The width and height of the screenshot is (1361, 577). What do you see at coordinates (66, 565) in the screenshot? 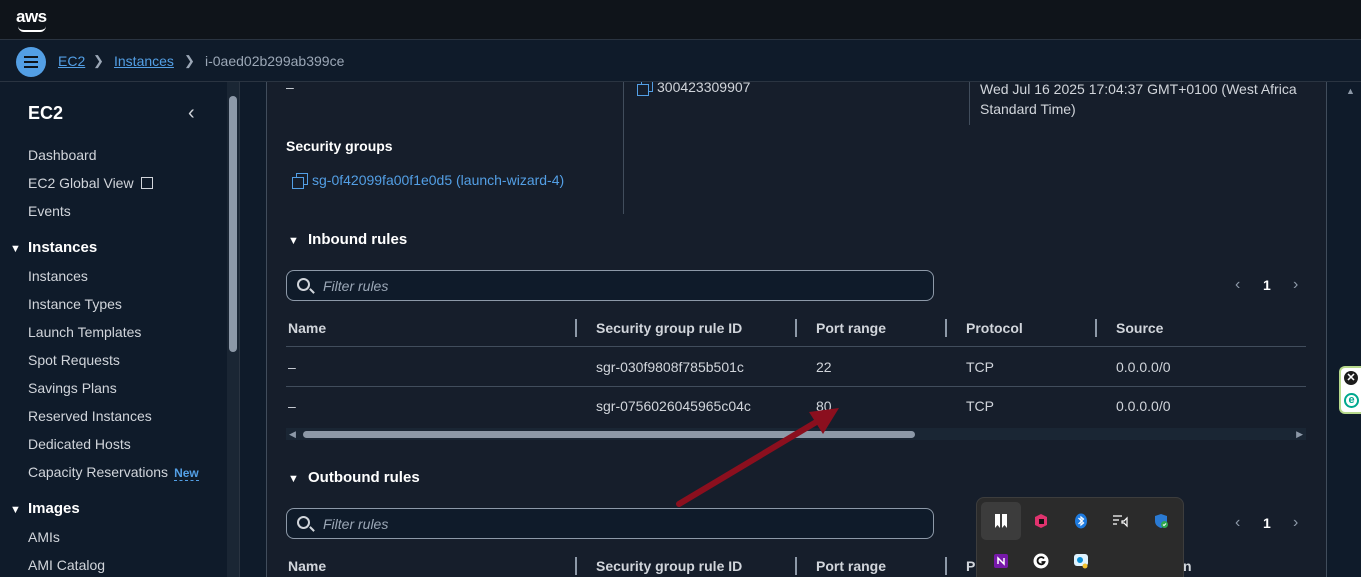
I see `sidebar-item-ami-catalog: AMI Catalog` at bounding box center [66, 565].